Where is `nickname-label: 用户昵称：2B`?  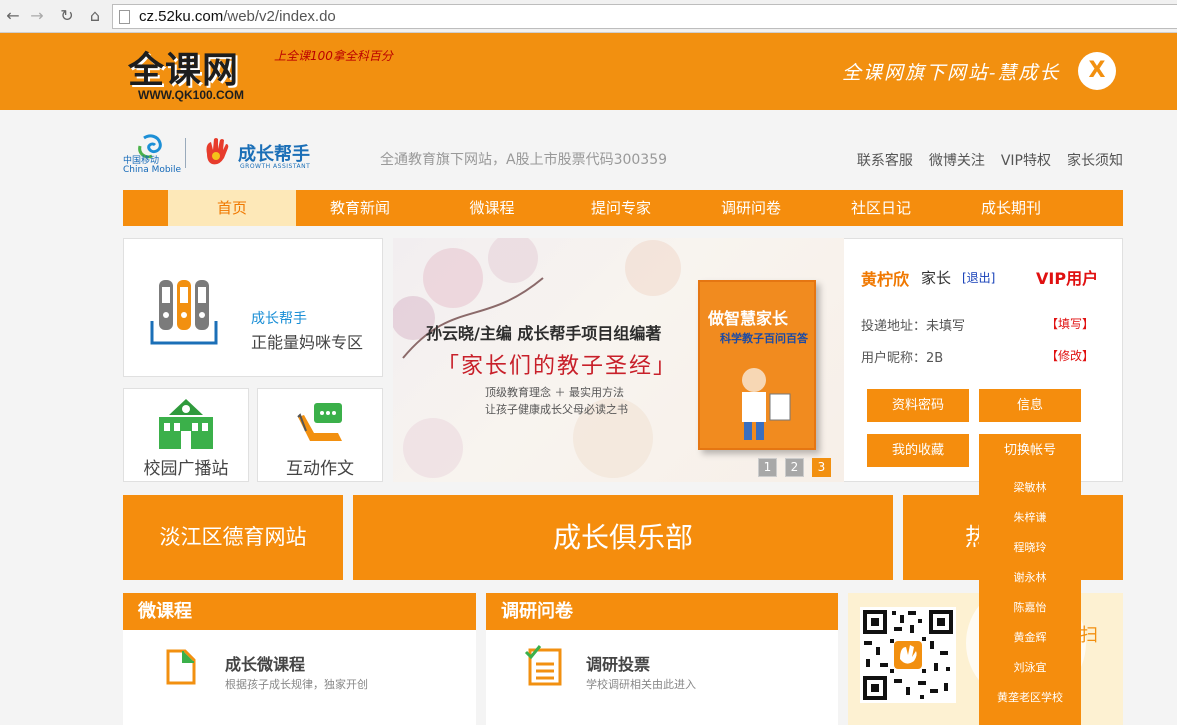 nickname-label: 用户昵称：2B is located at coordinates (902, 358).